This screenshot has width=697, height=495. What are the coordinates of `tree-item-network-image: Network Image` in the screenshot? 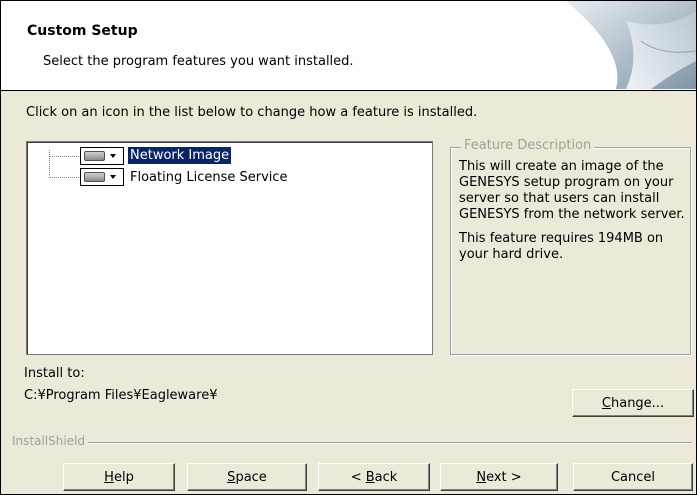 It's located at (179, 155).